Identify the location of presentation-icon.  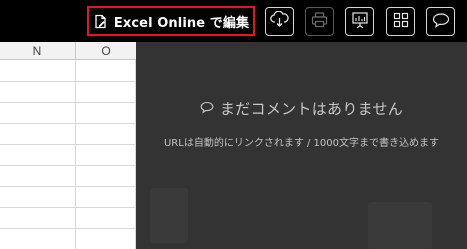
(360, 22).